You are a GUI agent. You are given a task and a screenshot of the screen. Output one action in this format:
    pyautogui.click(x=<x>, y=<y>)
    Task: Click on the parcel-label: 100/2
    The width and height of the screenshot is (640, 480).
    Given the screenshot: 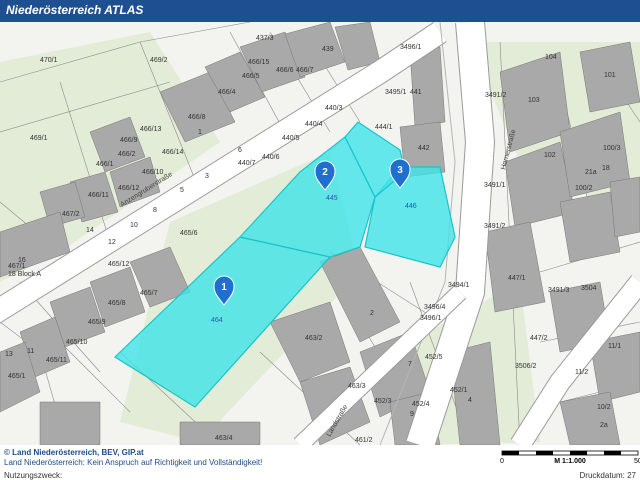 What is the action you would take?
    pyautogui.click(x=584, y=188)
    